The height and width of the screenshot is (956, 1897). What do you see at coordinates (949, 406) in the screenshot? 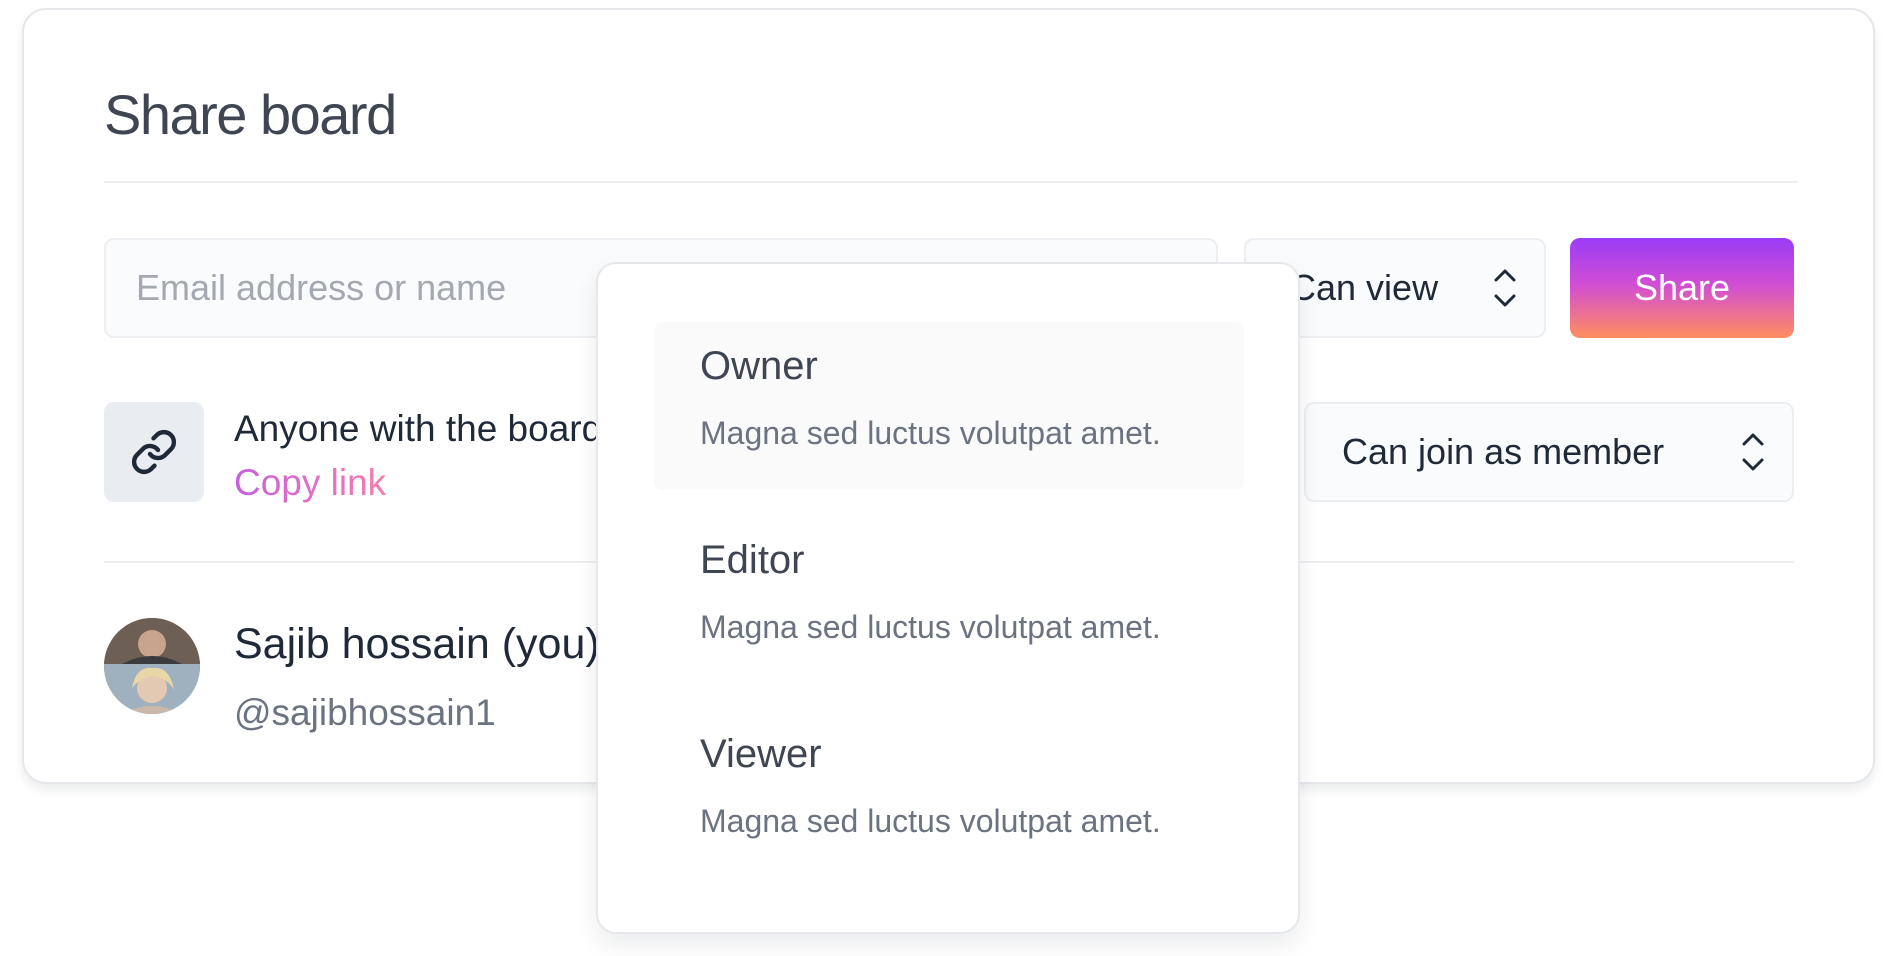
I see `dropdown-option-owner: Owner Magna sed luctus volutpat amet.` at bounding box center [949, 406].